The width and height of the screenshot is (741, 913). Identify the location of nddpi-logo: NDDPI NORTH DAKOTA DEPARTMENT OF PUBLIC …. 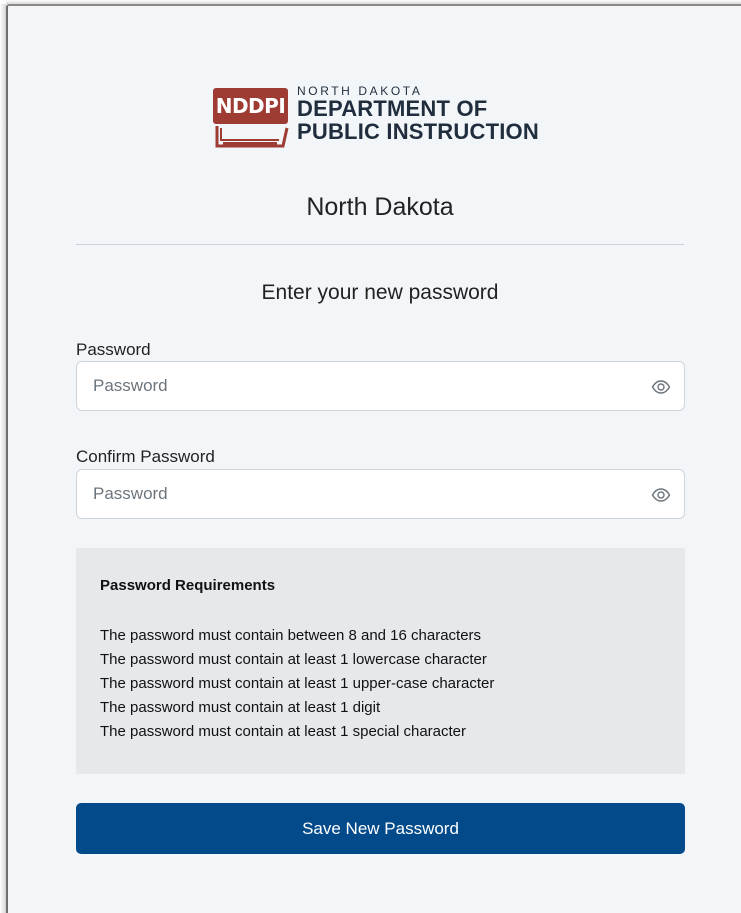
(383, 119).